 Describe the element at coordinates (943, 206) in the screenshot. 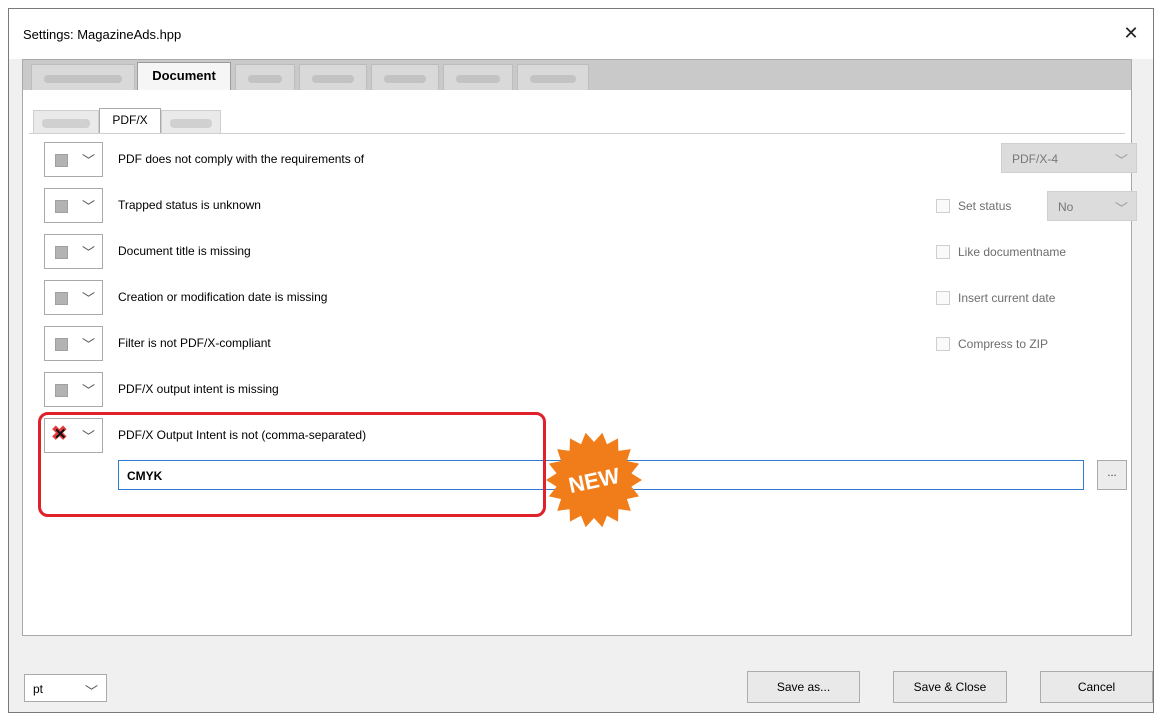

I see `set-status-checkbox` at that location.